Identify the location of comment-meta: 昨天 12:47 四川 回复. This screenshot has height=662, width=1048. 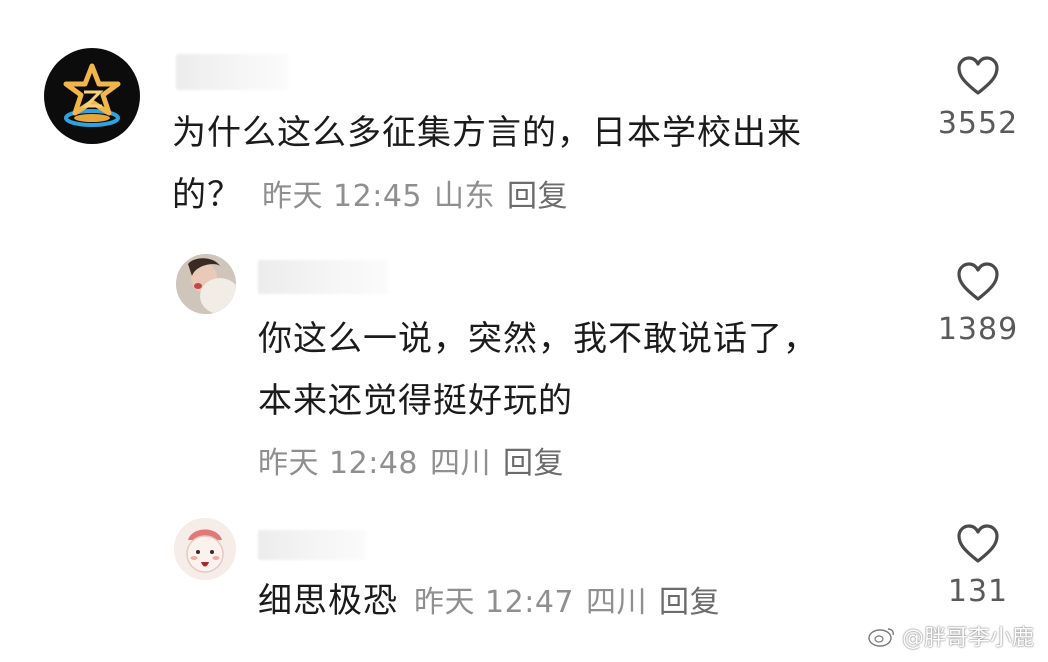
(573, 599).